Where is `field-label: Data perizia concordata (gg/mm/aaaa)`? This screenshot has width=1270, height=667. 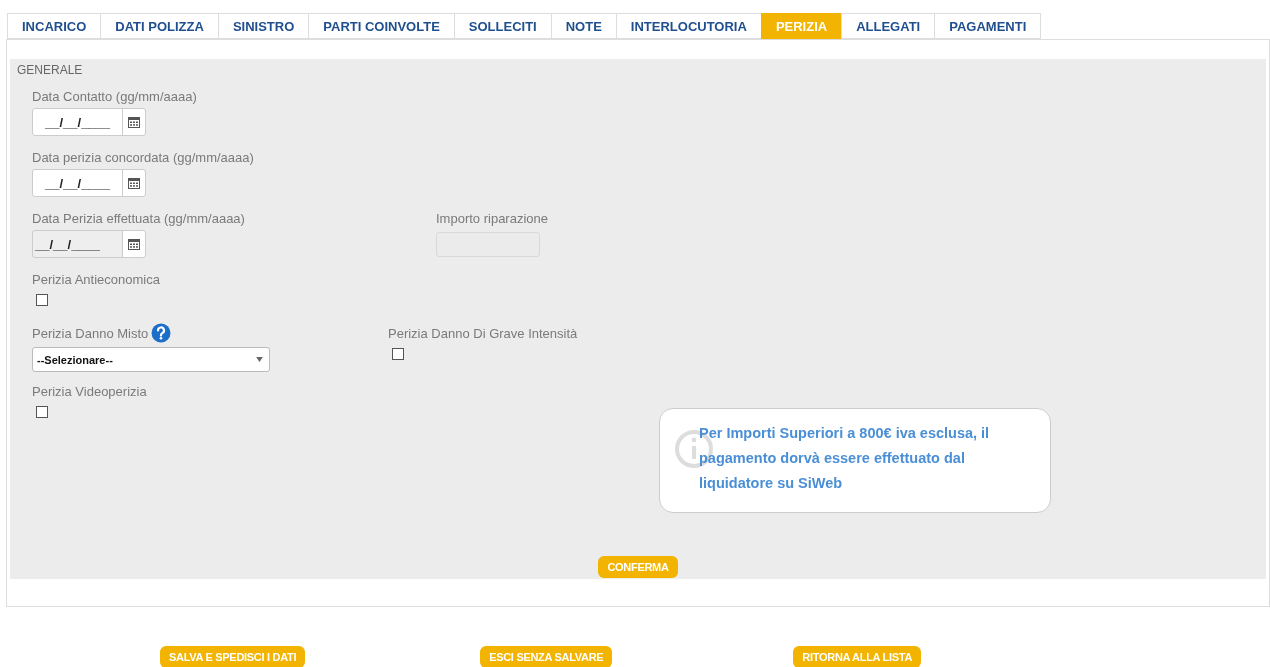 field-label: Data perizia concordata (gg/mm/aaaa) is located at coordinates (143, 157).